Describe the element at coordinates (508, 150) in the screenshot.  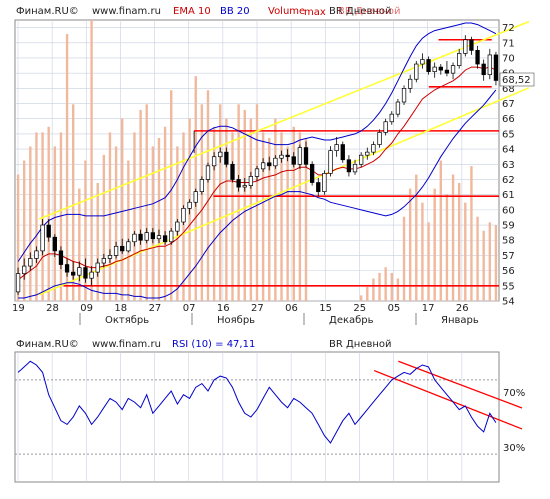
I see `y-tick-label: 64` at that location.